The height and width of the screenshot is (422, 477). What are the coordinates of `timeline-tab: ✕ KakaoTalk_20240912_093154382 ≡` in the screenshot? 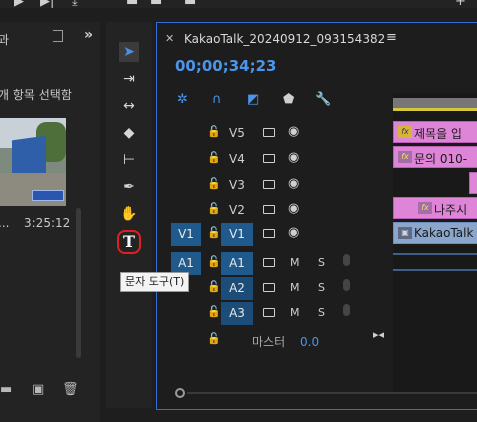 It's located at (317, 37).